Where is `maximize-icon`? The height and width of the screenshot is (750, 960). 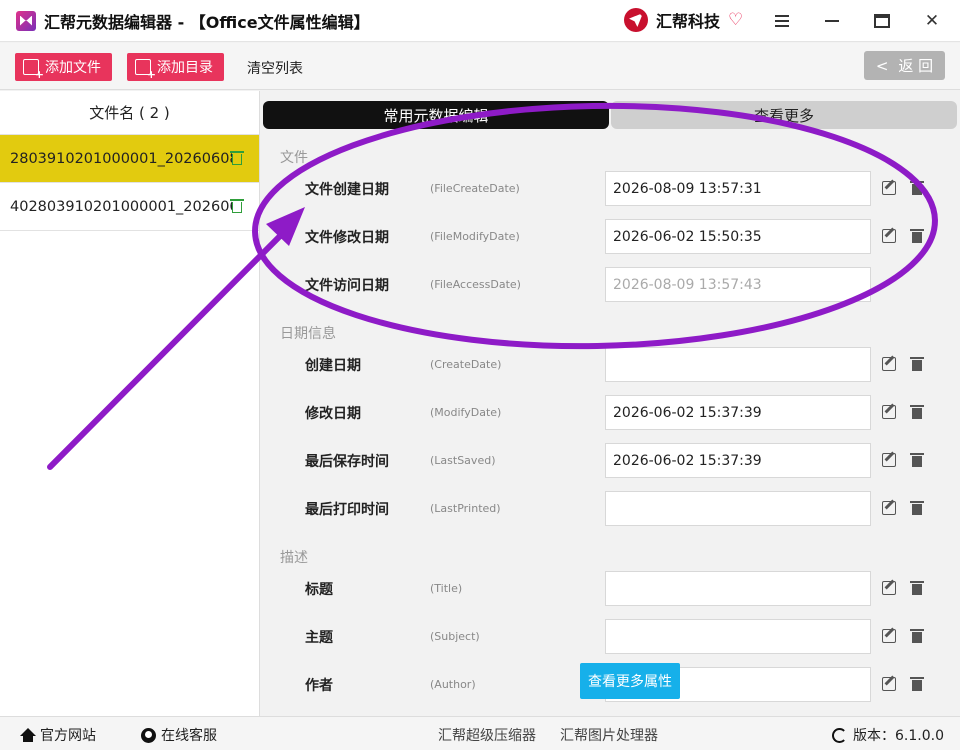 maximize-icon is located at coordinates (882, 21).